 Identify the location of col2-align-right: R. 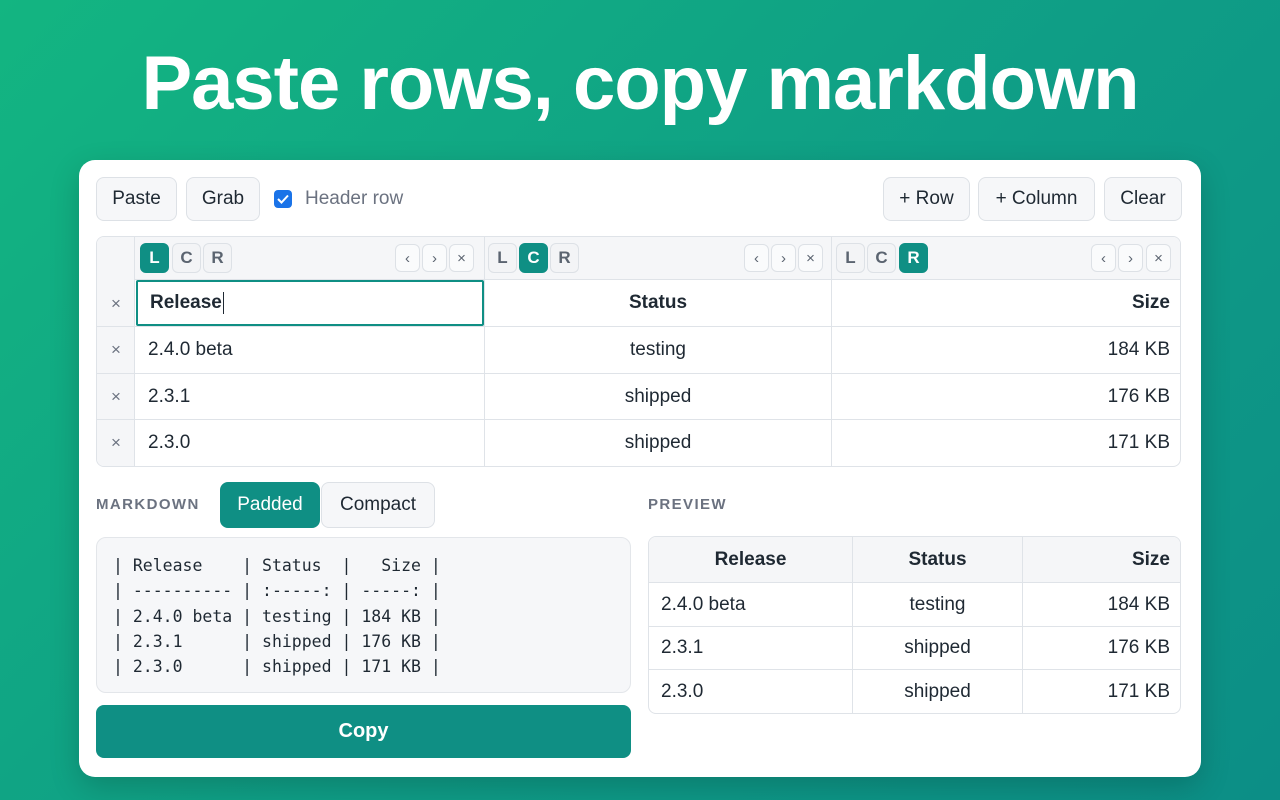
(564, 258).